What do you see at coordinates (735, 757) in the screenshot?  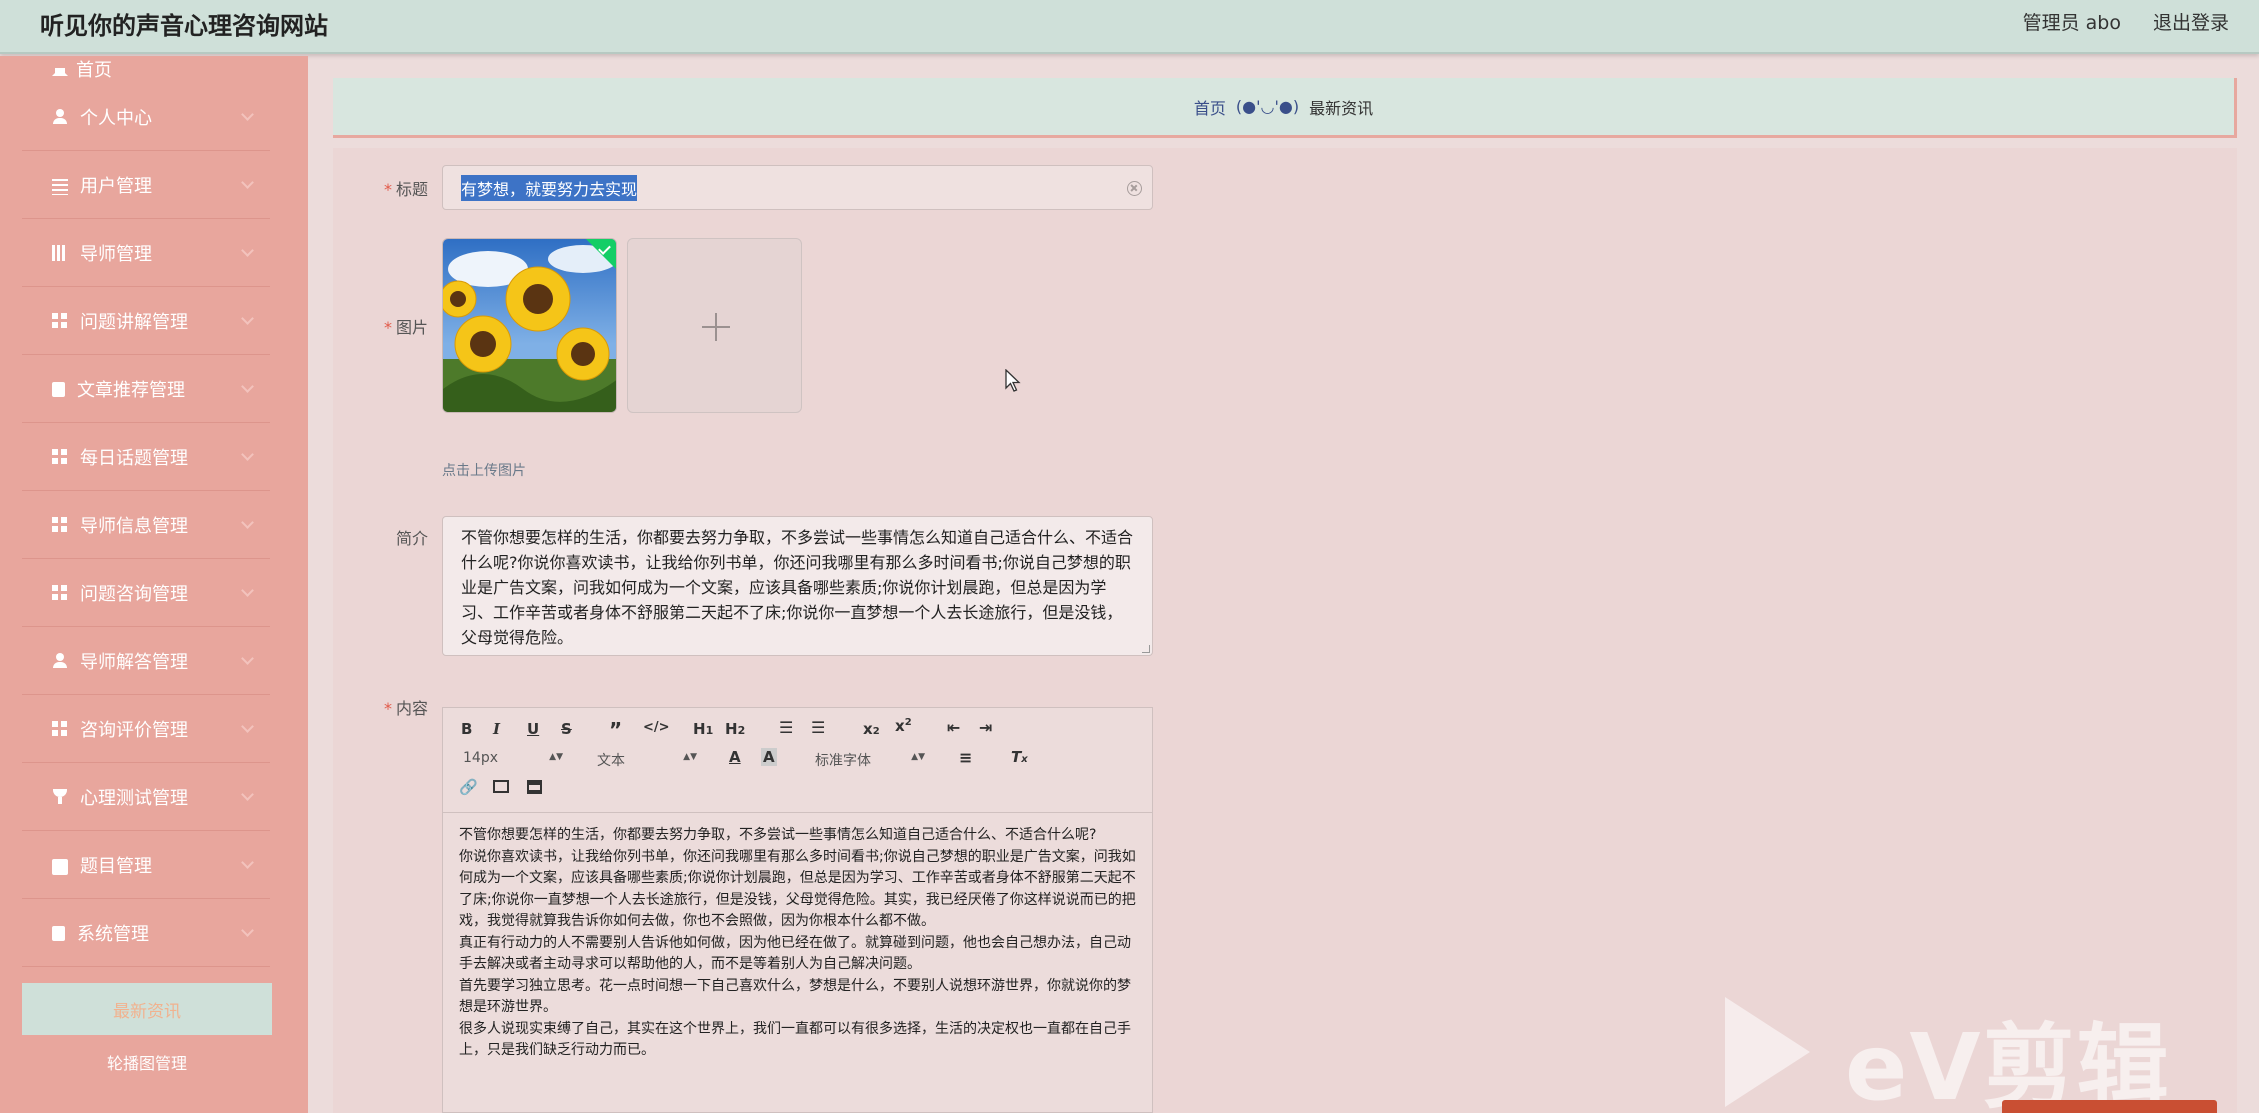 I see `font-color-icon: A` at bounding box center [735, 757].